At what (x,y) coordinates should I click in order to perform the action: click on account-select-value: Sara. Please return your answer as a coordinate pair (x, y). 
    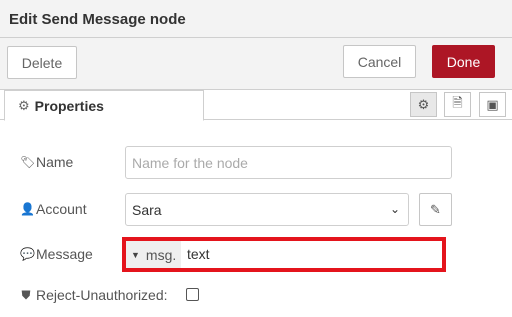
    Looking at the image, I should click on (147, 209).